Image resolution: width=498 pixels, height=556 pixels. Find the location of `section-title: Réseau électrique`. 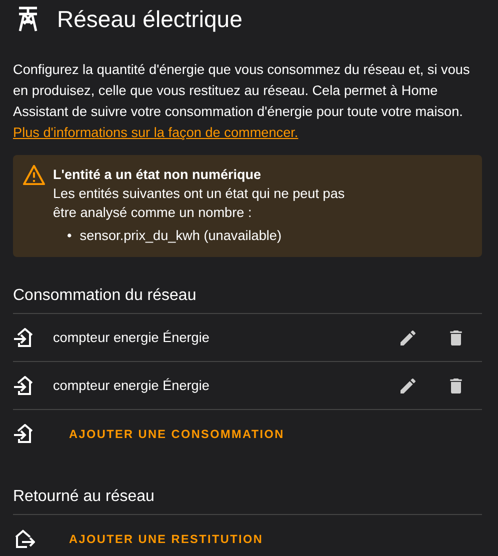

section-title: Réseau électrique is located at coordinates (149, 19).